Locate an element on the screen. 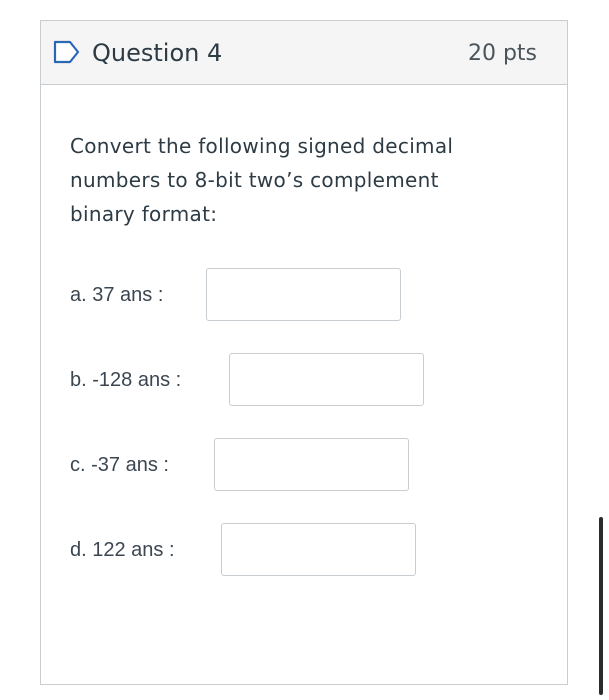 The image size is (609, 700). answer-label-d: d. 122 ans : is located at coordinates (122, 550).